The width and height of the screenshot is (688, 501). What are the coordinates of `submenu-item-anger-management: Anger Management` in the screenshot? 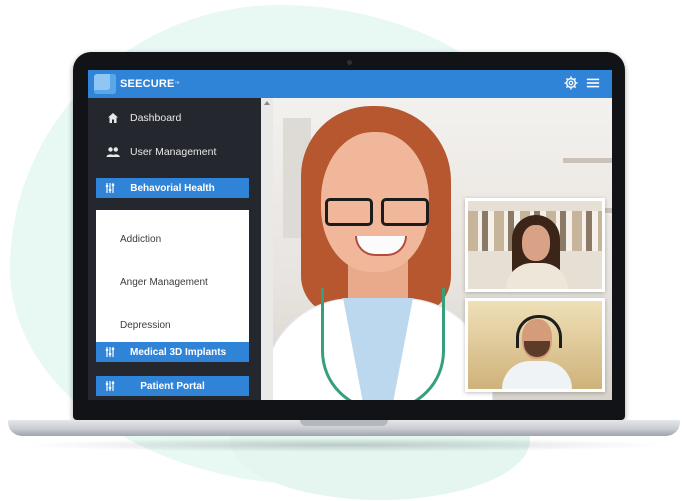 It's located at (164, 282).